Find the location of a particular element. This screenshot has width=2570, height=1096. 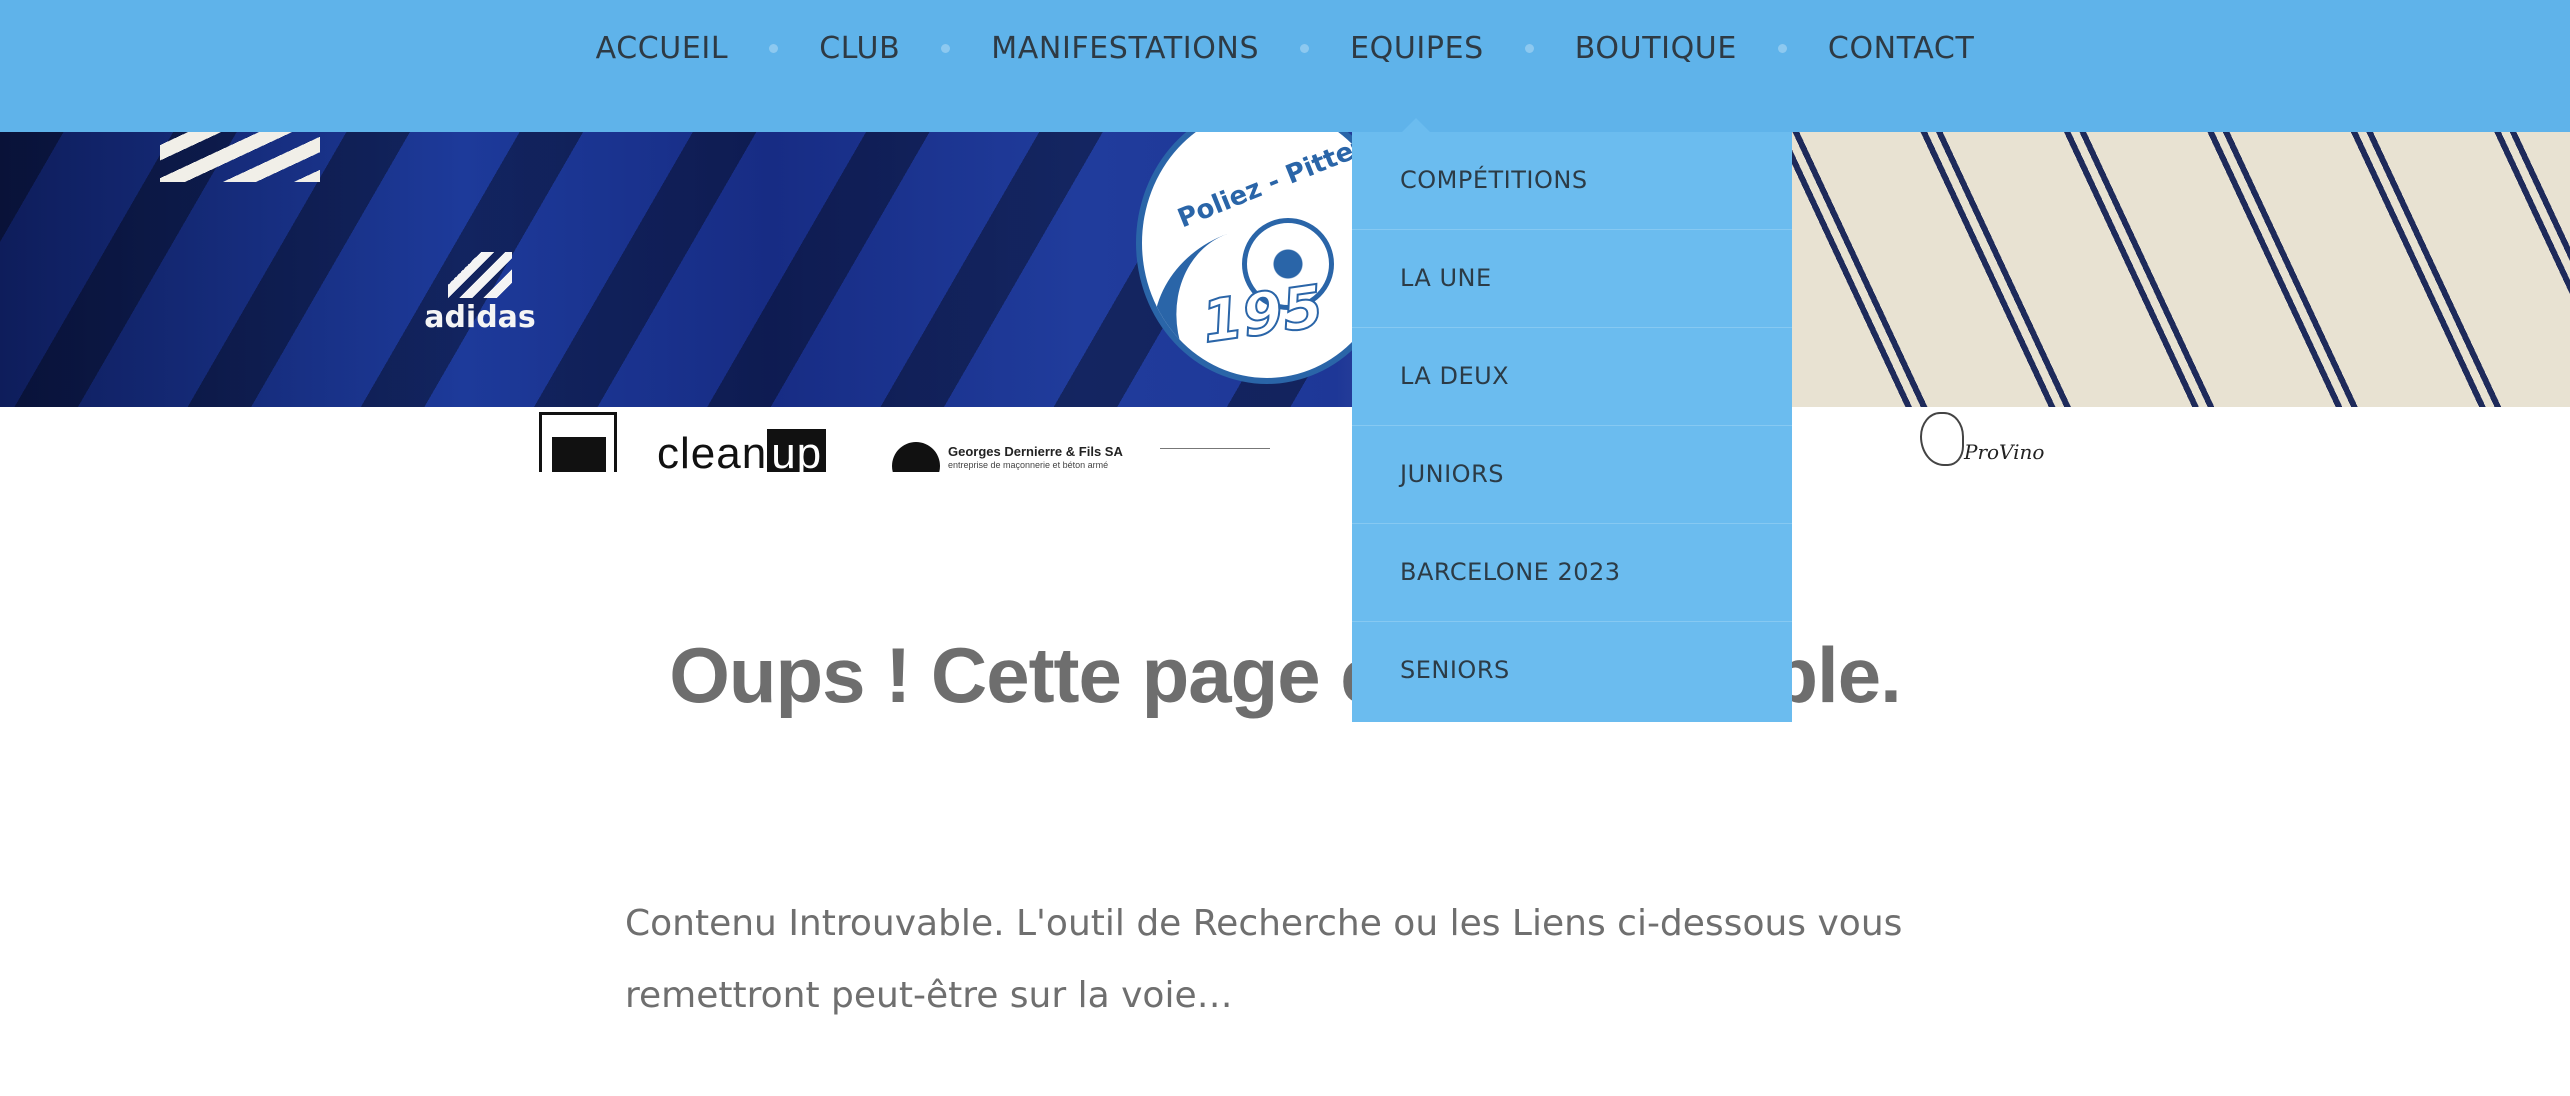

sleeve-stripes is located at coordinates (240, 157).